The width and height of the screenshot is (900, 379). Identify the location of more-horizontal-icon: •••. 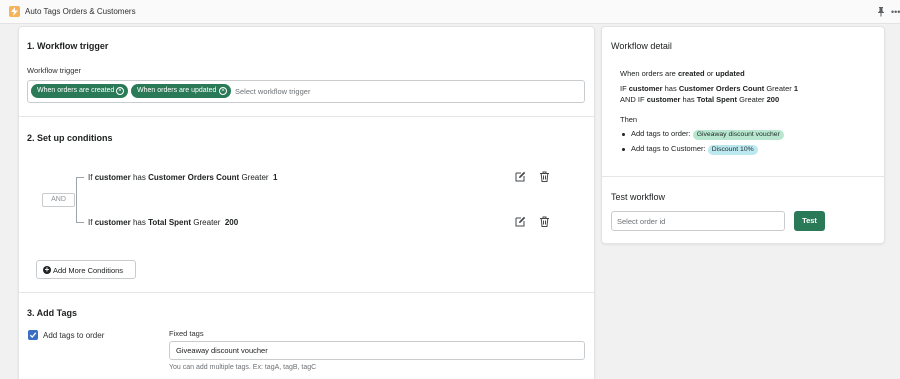
(895, 12).